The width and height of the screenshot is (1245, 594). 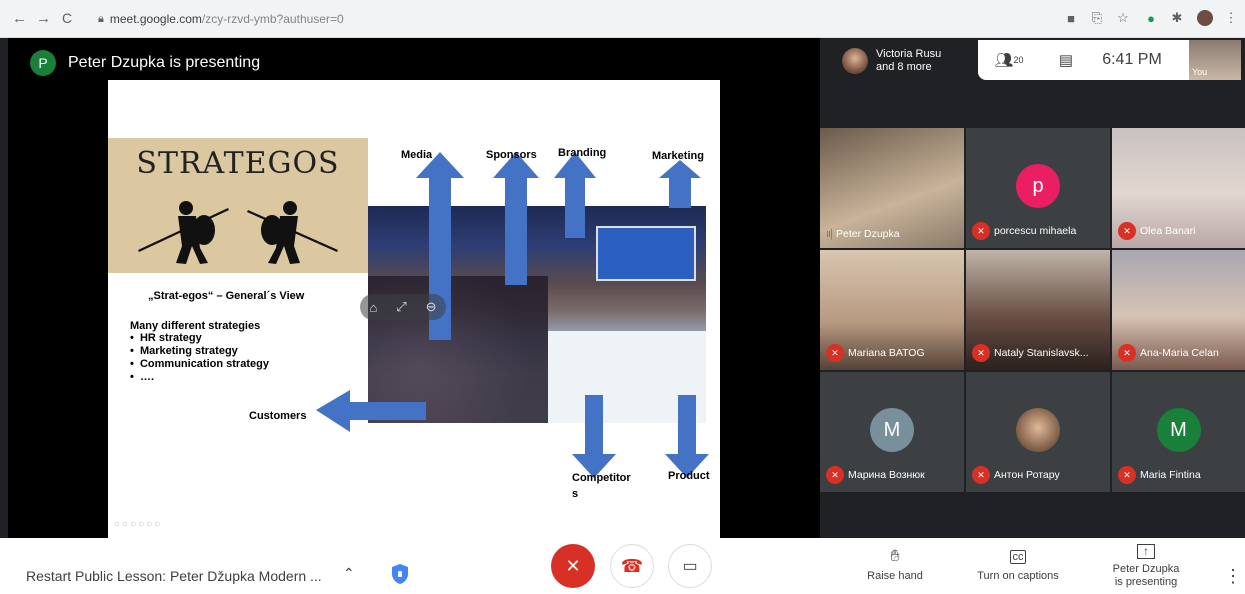 What do you see at coordinates (1071, 18) in the screenshot?
I see `camera-icon: ■` at bounding box center [1071, 18].